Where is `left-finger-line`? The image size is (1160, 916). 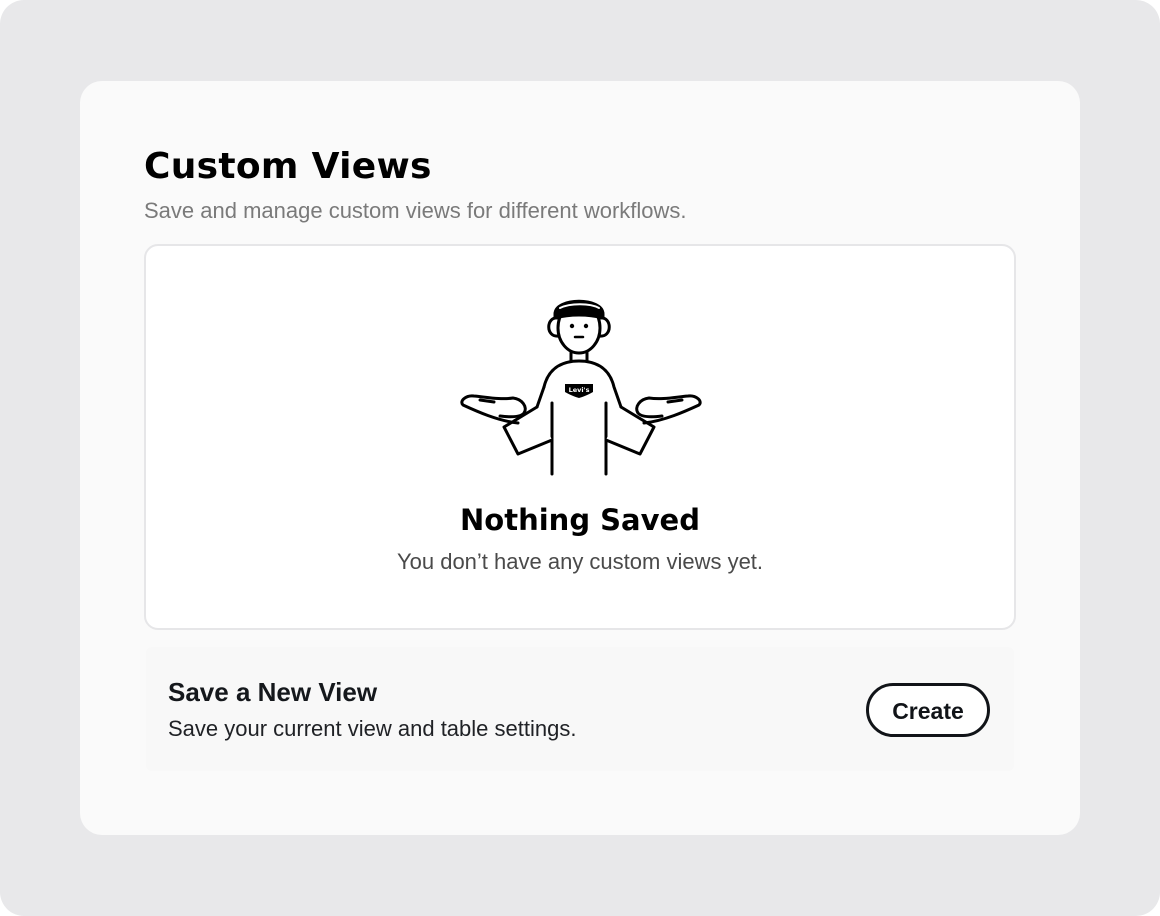 left-finger-line is located at coordinates (487, 401).